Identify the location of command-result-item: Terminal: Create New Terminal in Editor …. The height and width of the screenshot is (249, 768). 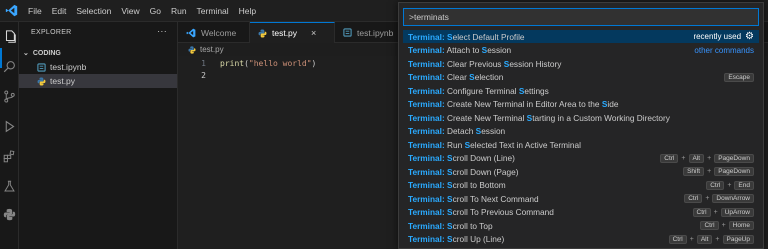
(581, 104).